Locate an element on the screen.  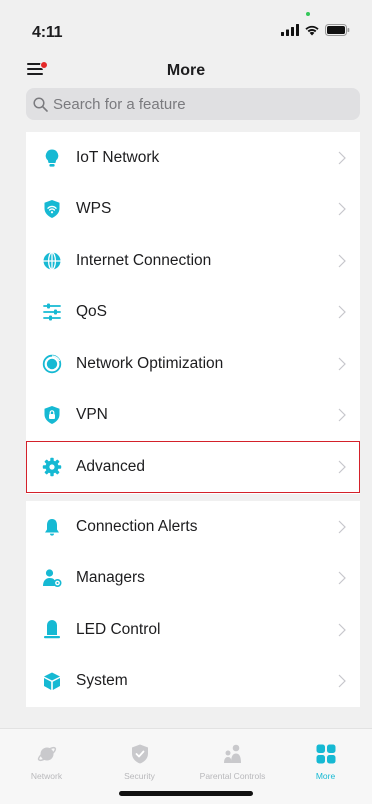
menu-item-label: LED Control is located at coordinates (118, 629).